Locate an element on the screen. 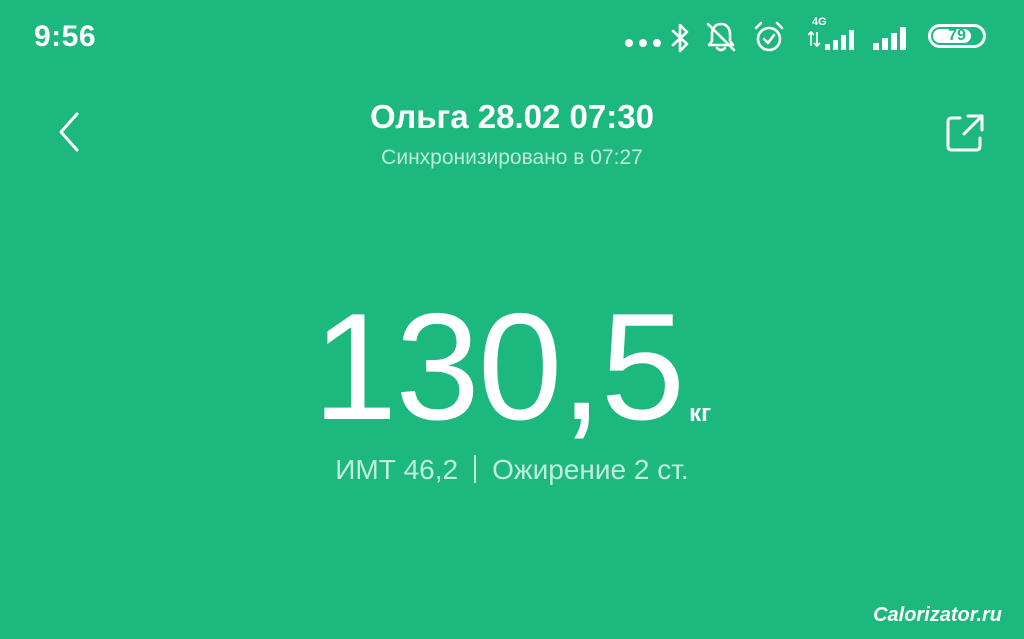  status-icons: 4G 79 is located at coordinates (810, 36).